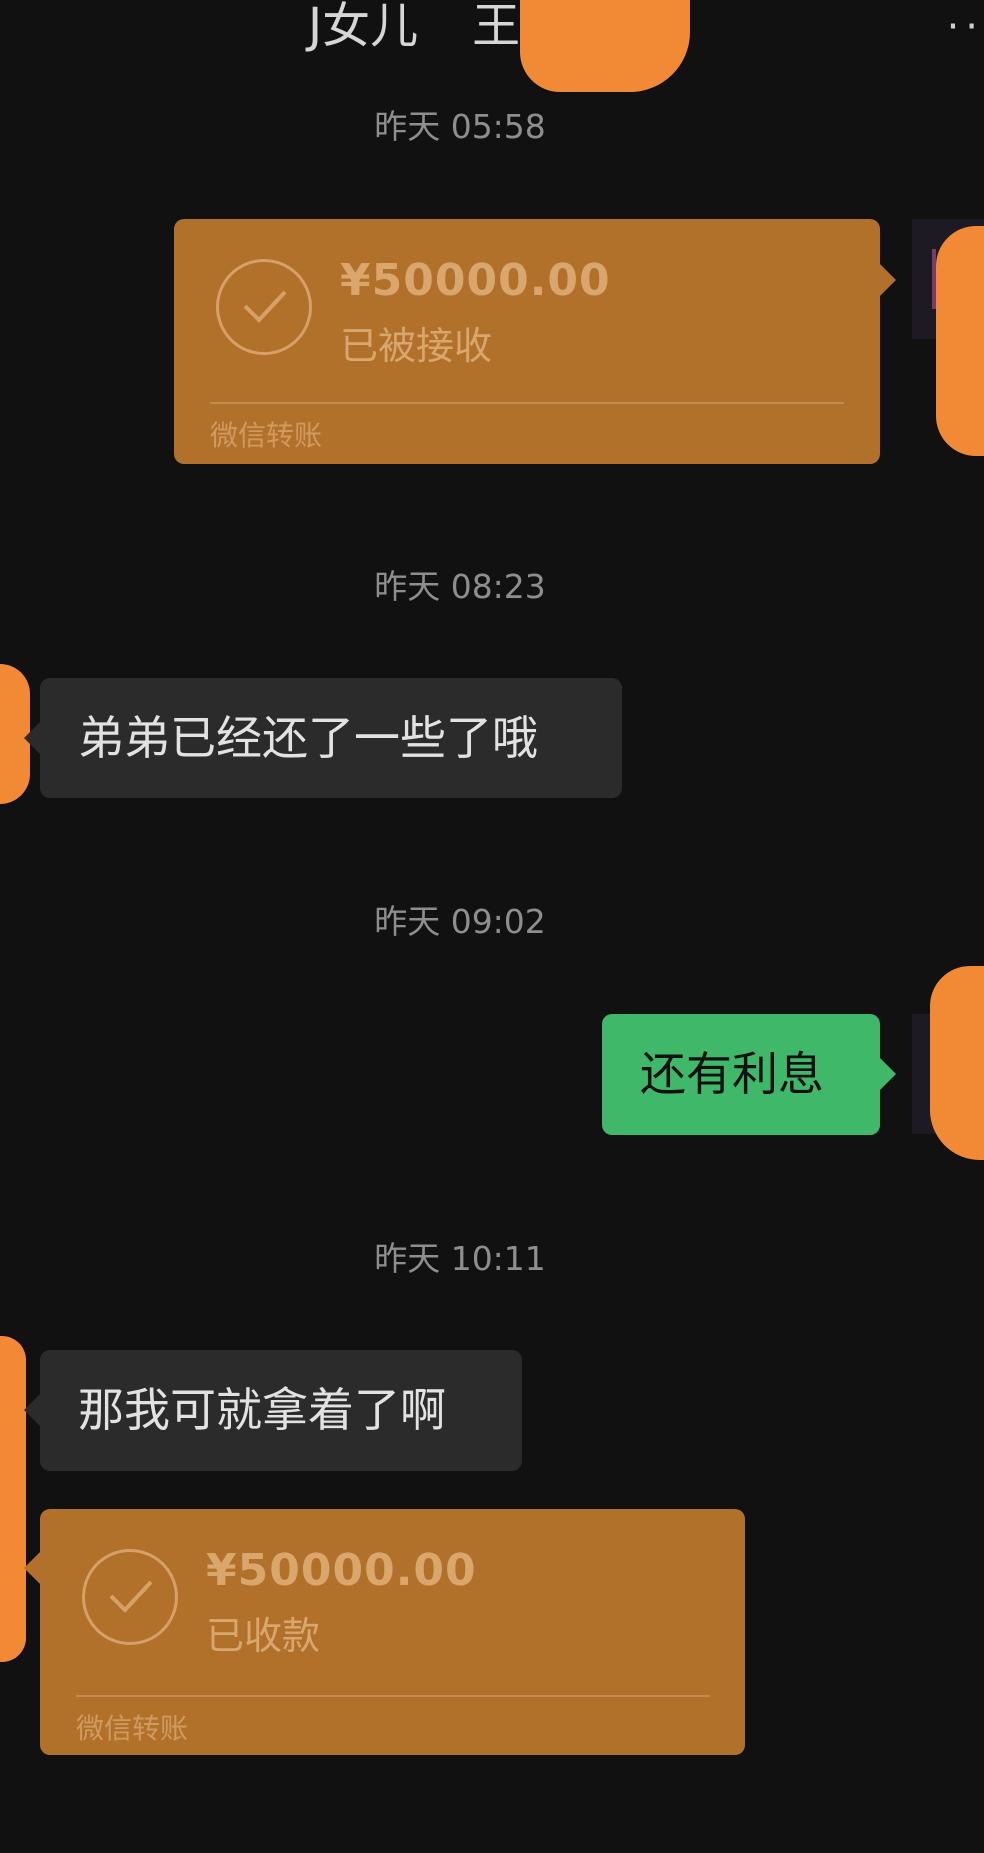  Describe the element at coordinates (527, 341) in the screenshot. I see `transfer-card-sent: ¥50000.00 已被接收 微信转账` at that location.